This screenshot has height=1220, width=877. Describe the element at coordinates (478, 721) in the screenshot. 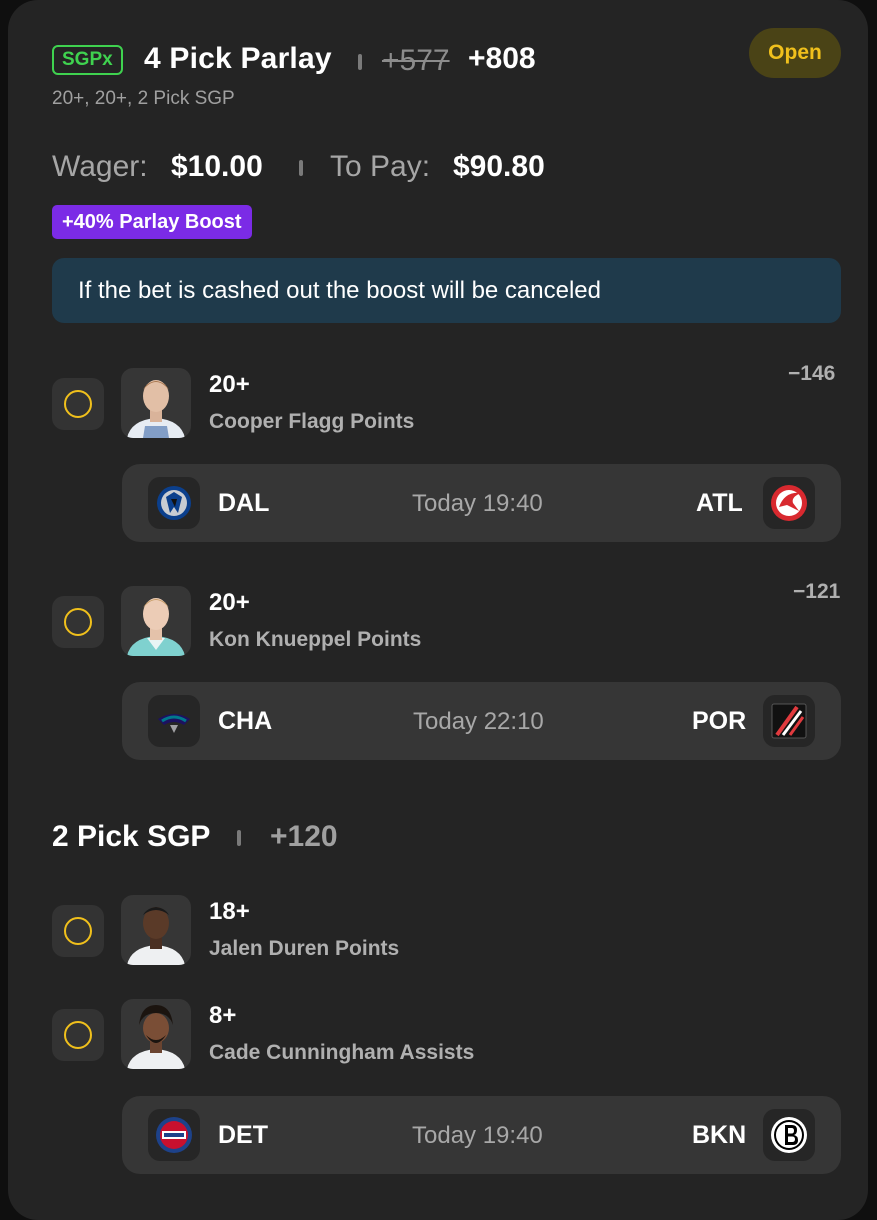

I see `game-time: Today 22:10` at that location.